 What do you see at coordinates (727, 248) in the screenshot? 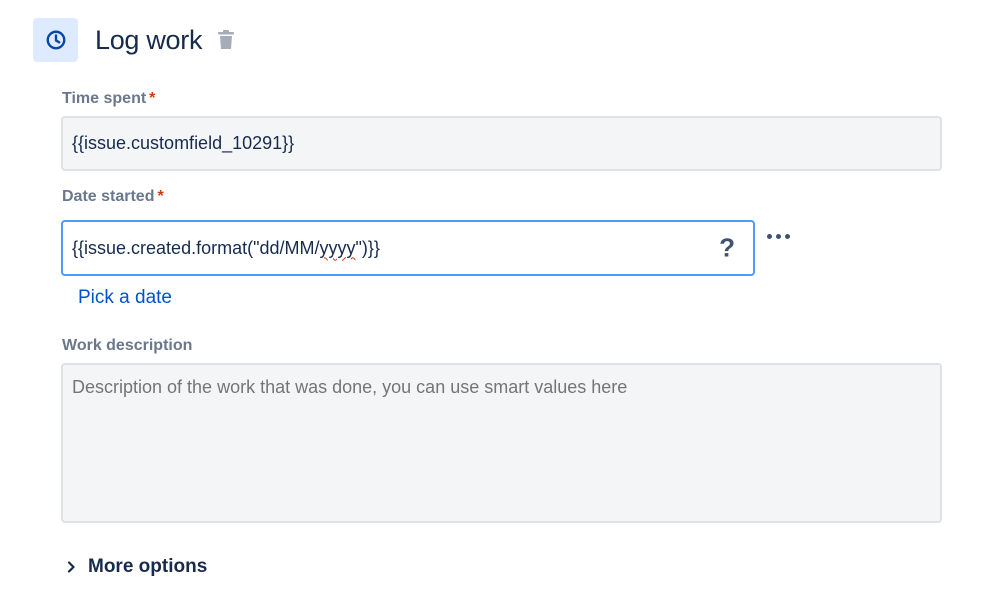
I see `help-icon: ?` at bounding box center [727, 248].